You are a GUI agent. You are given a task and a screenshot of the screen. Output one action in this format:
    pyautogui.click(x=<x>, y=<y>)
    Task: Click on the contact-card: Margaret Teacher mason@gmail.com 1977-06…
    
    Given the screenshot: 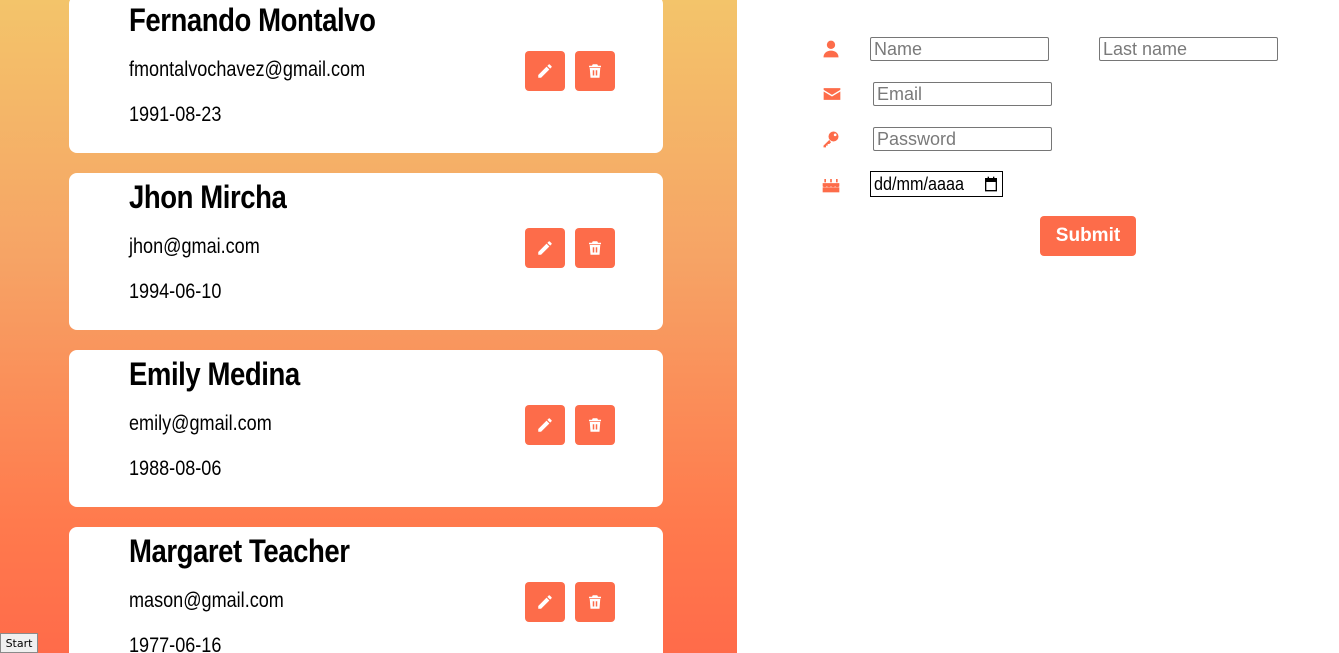 What is the action you would take?
    pyautogui.click(x=366, y=590)
    